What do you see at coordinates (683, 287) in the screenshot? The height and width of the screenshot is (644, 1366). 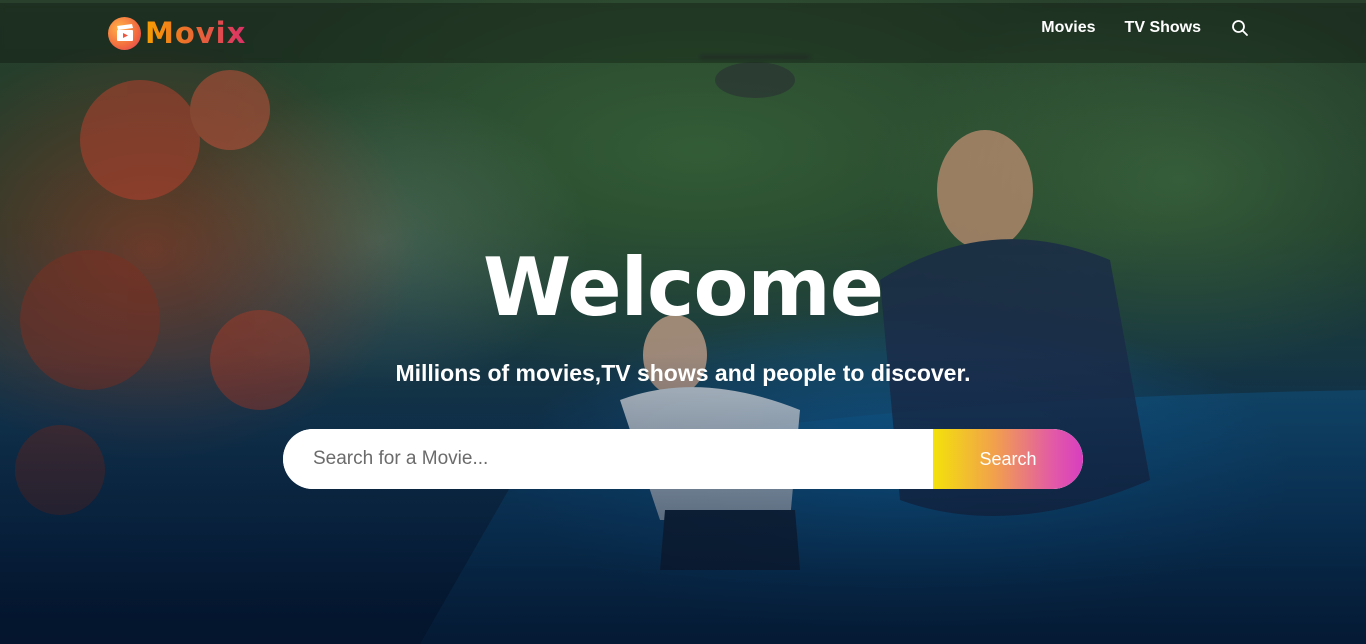 I see `hero-title: Welcome` at bounding box center [683, 287].